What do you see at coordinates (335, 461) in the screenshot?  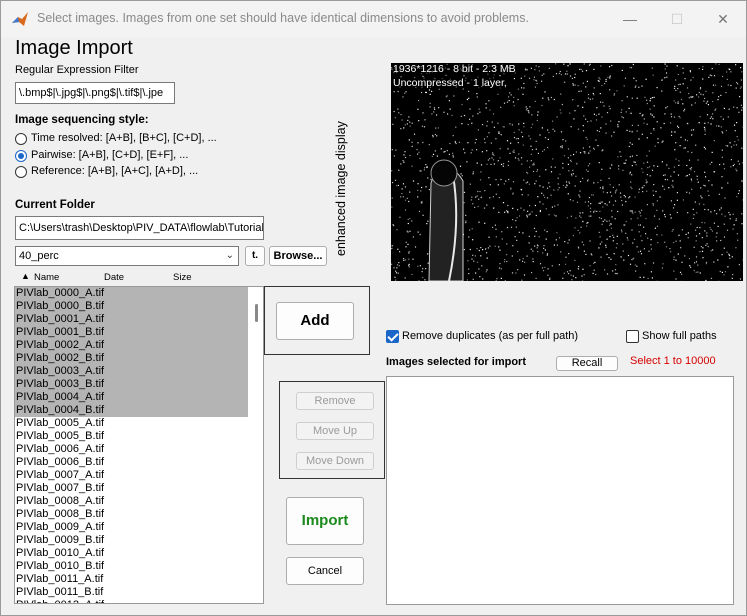 I see `move-down-button: Move Down` at bounding box center [335, 461].